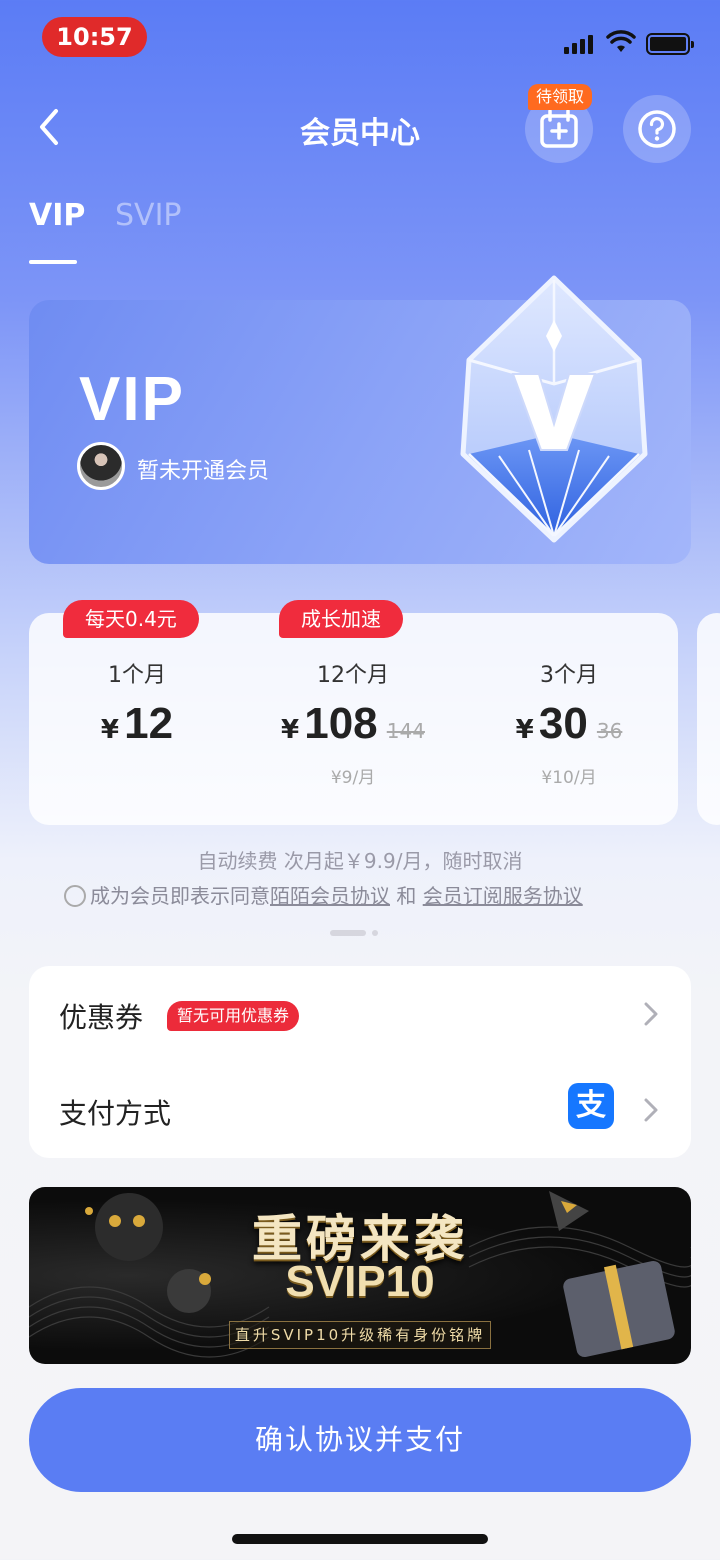 The width and height of the screenshot is (720, 1560). Describe the element at coordinates (341, 619) in the screenshot. I see `plan-badge: 成长加速` at that location.